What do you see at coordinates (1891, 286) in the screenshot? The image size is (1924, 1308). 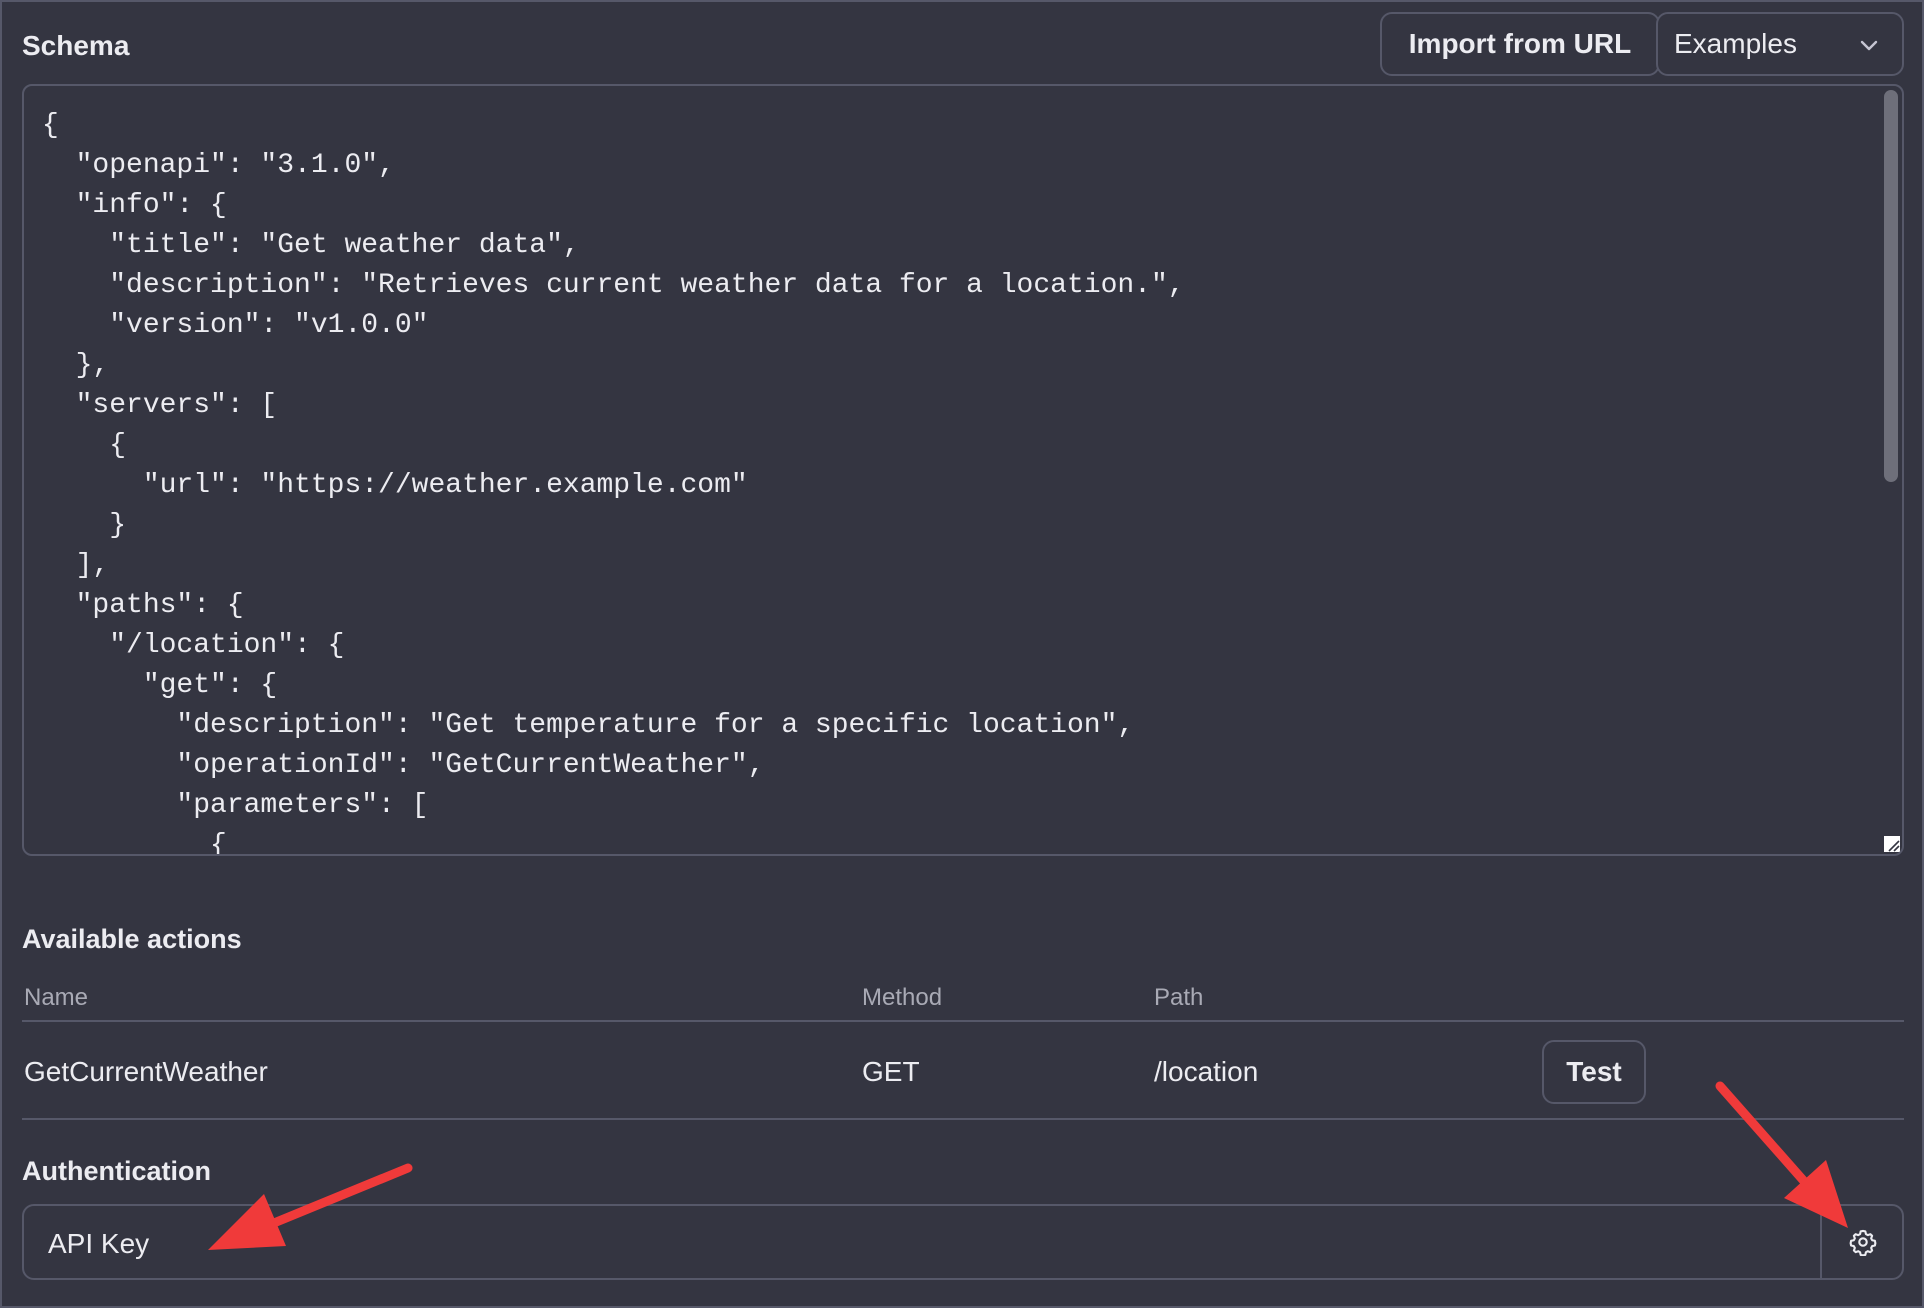 I see `editor-scrollbar` at bounding box center [1891, 286].